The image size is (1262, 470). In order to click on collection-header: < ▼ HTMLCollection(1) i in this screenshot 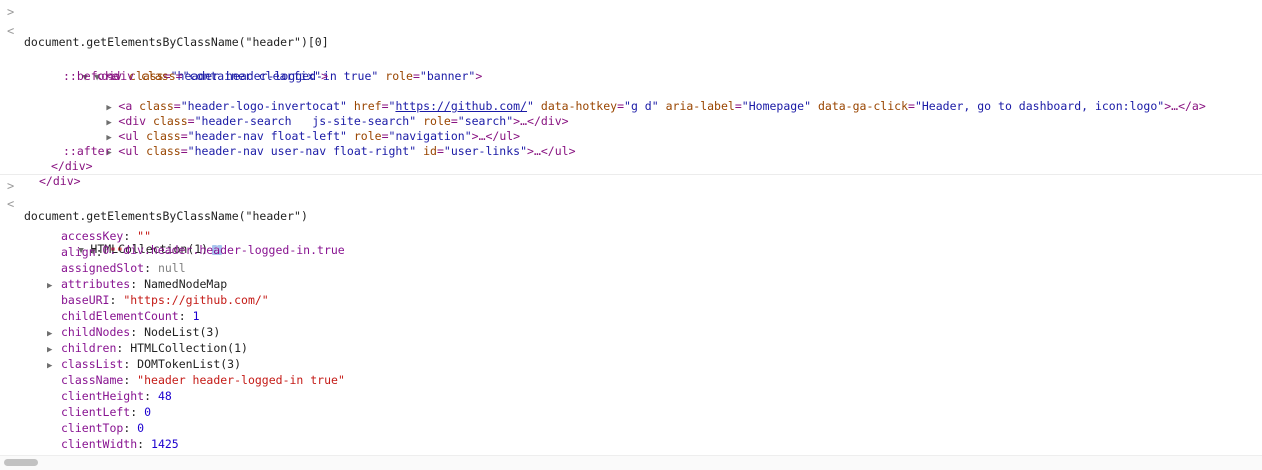, I will do `click(631, 226)`.